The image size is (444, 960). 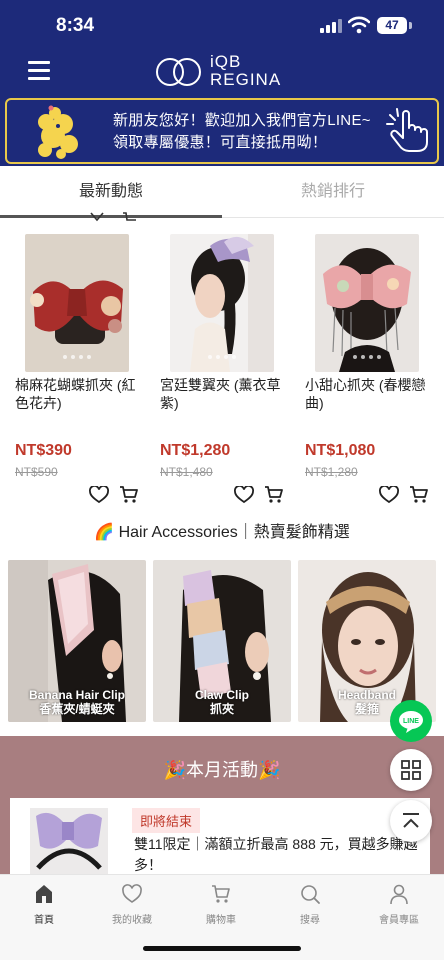 I want to click on nav-home-label: 首頁, so click(x=44, y=920).